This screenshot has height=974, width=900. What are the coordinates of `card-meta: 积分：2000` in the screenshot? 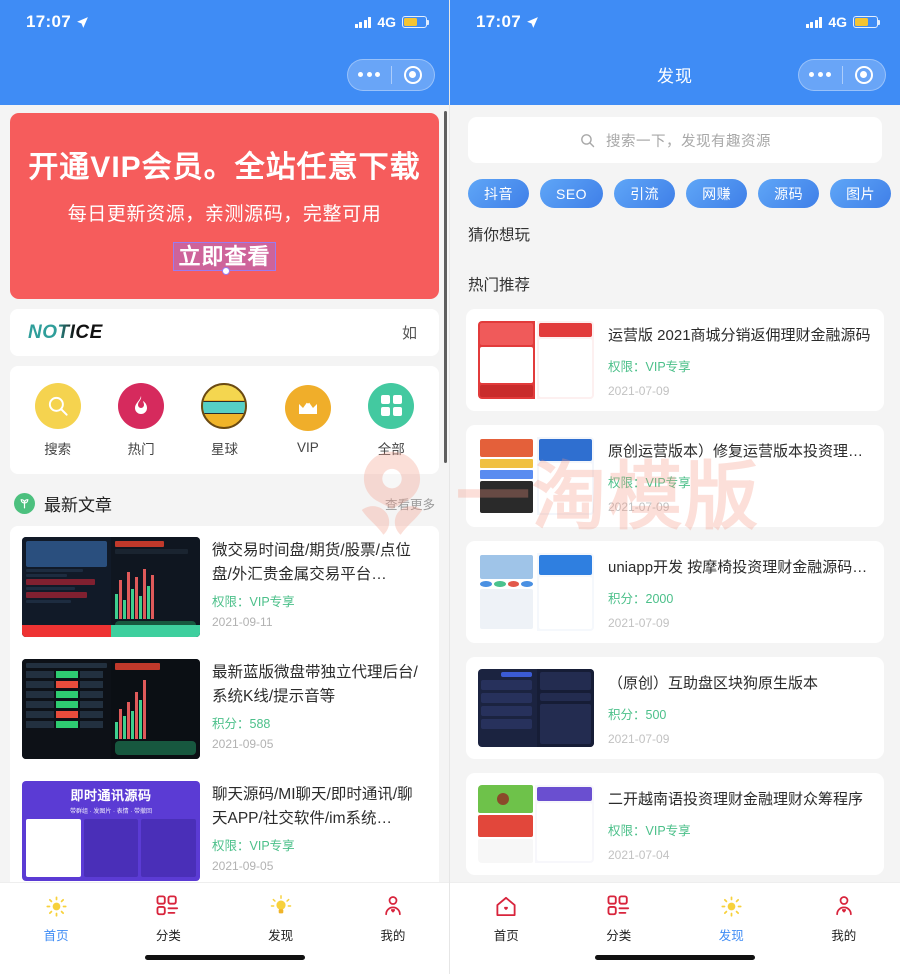 It's located at (740, 597).